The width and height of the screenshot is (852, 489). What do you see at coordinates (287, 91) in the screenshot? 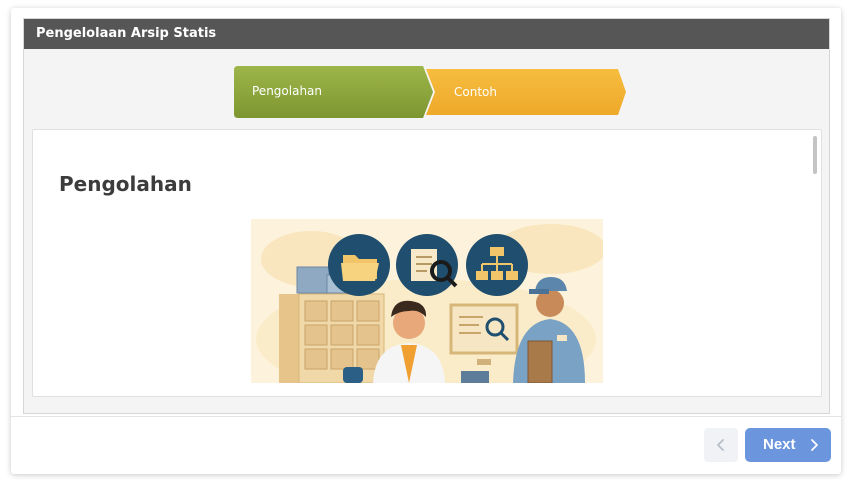
I see `step-label: Pengolahan` at bounding box center [287, 91].